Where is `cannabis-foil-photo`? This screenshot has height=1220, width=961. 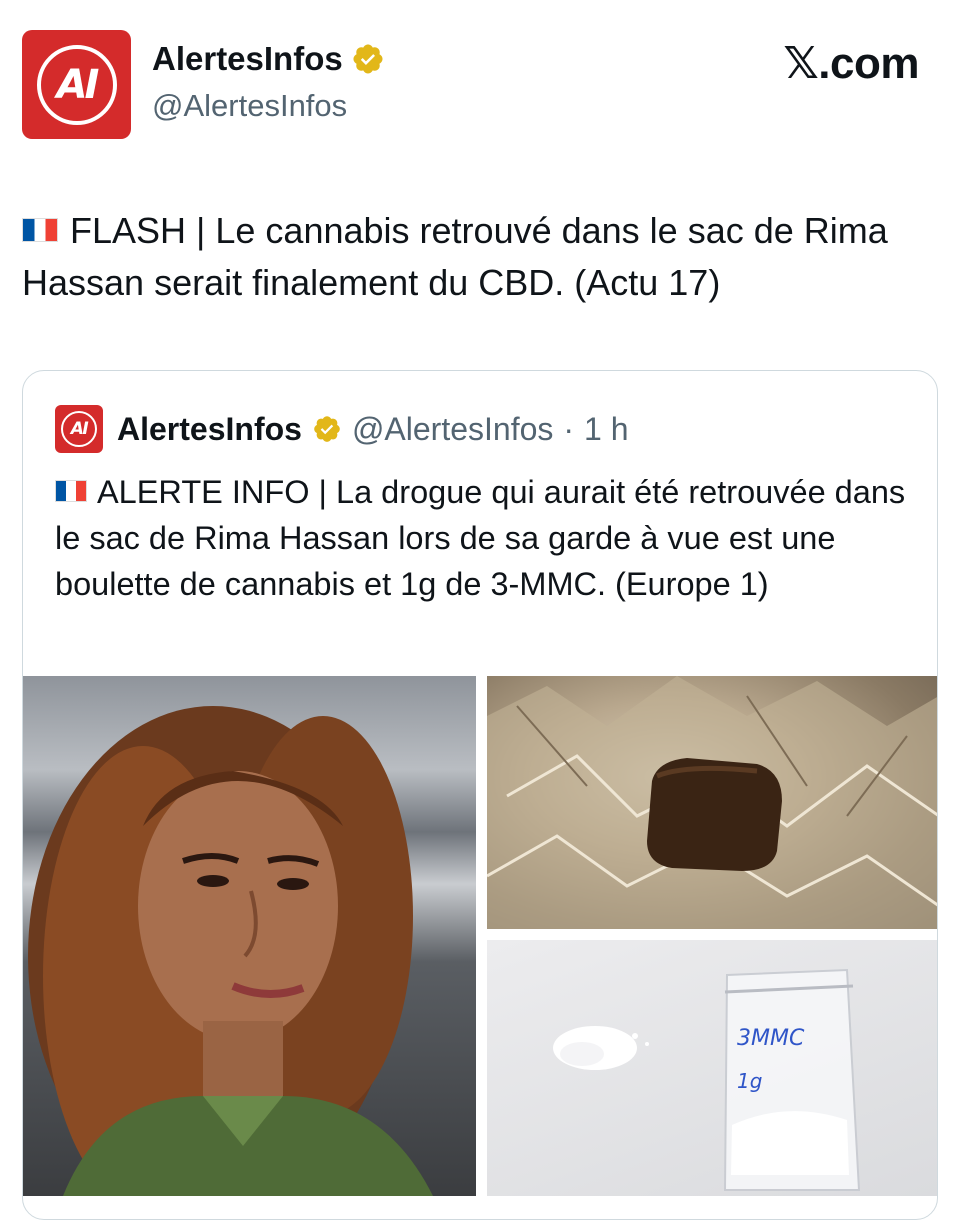 cannabis-foil-photo is located at coordinates (712, 802).